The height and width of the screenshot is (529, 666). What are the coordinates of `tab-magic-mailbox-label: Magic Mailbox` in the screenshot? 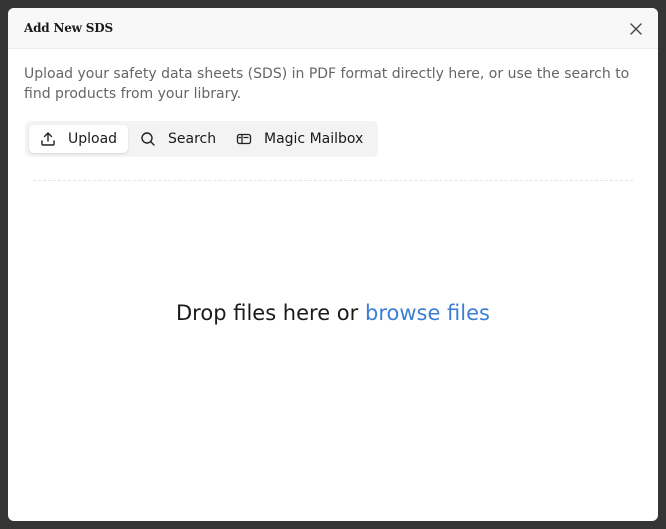 It's located at (314, 139).